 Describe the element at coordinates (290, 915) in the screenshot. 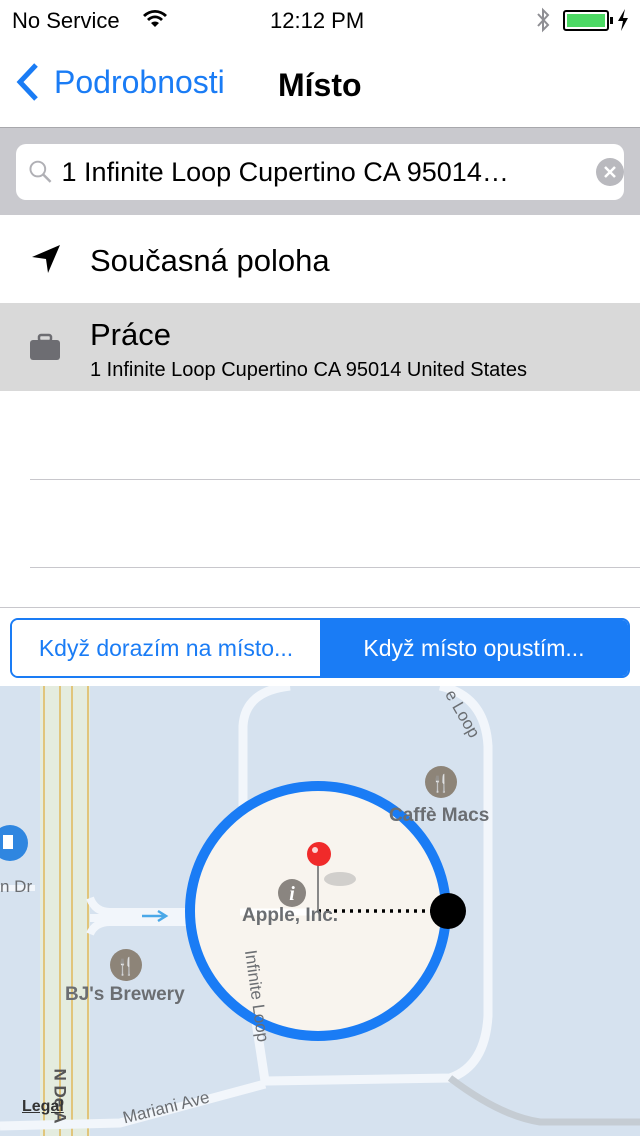

I see `map-label-apple: Apple, Inc.` at that location.